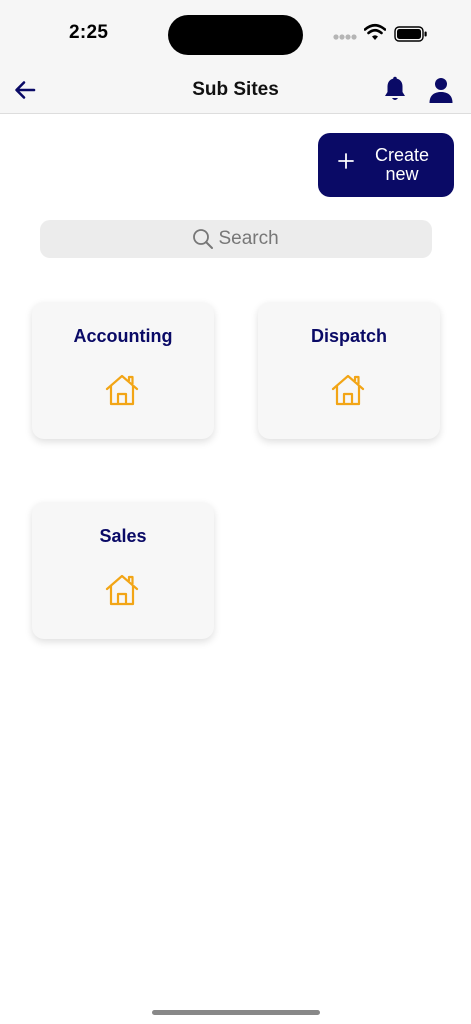  Describe the element at coordinates (123, 370) in the screenshot. I see `site-card-accounting: Accounting` at that location.